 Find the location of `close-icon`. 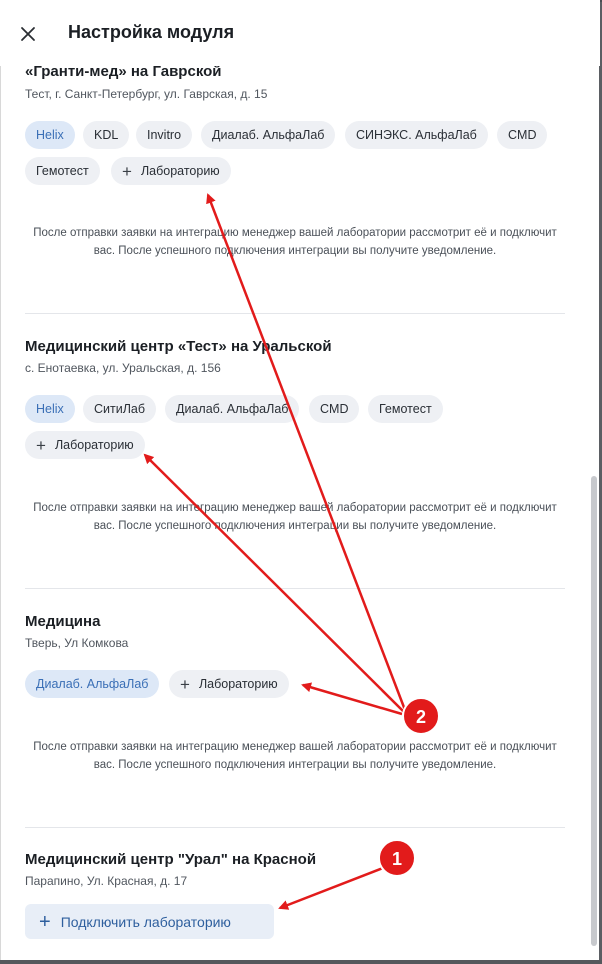

close-icon is located at coordinates (28, 34).